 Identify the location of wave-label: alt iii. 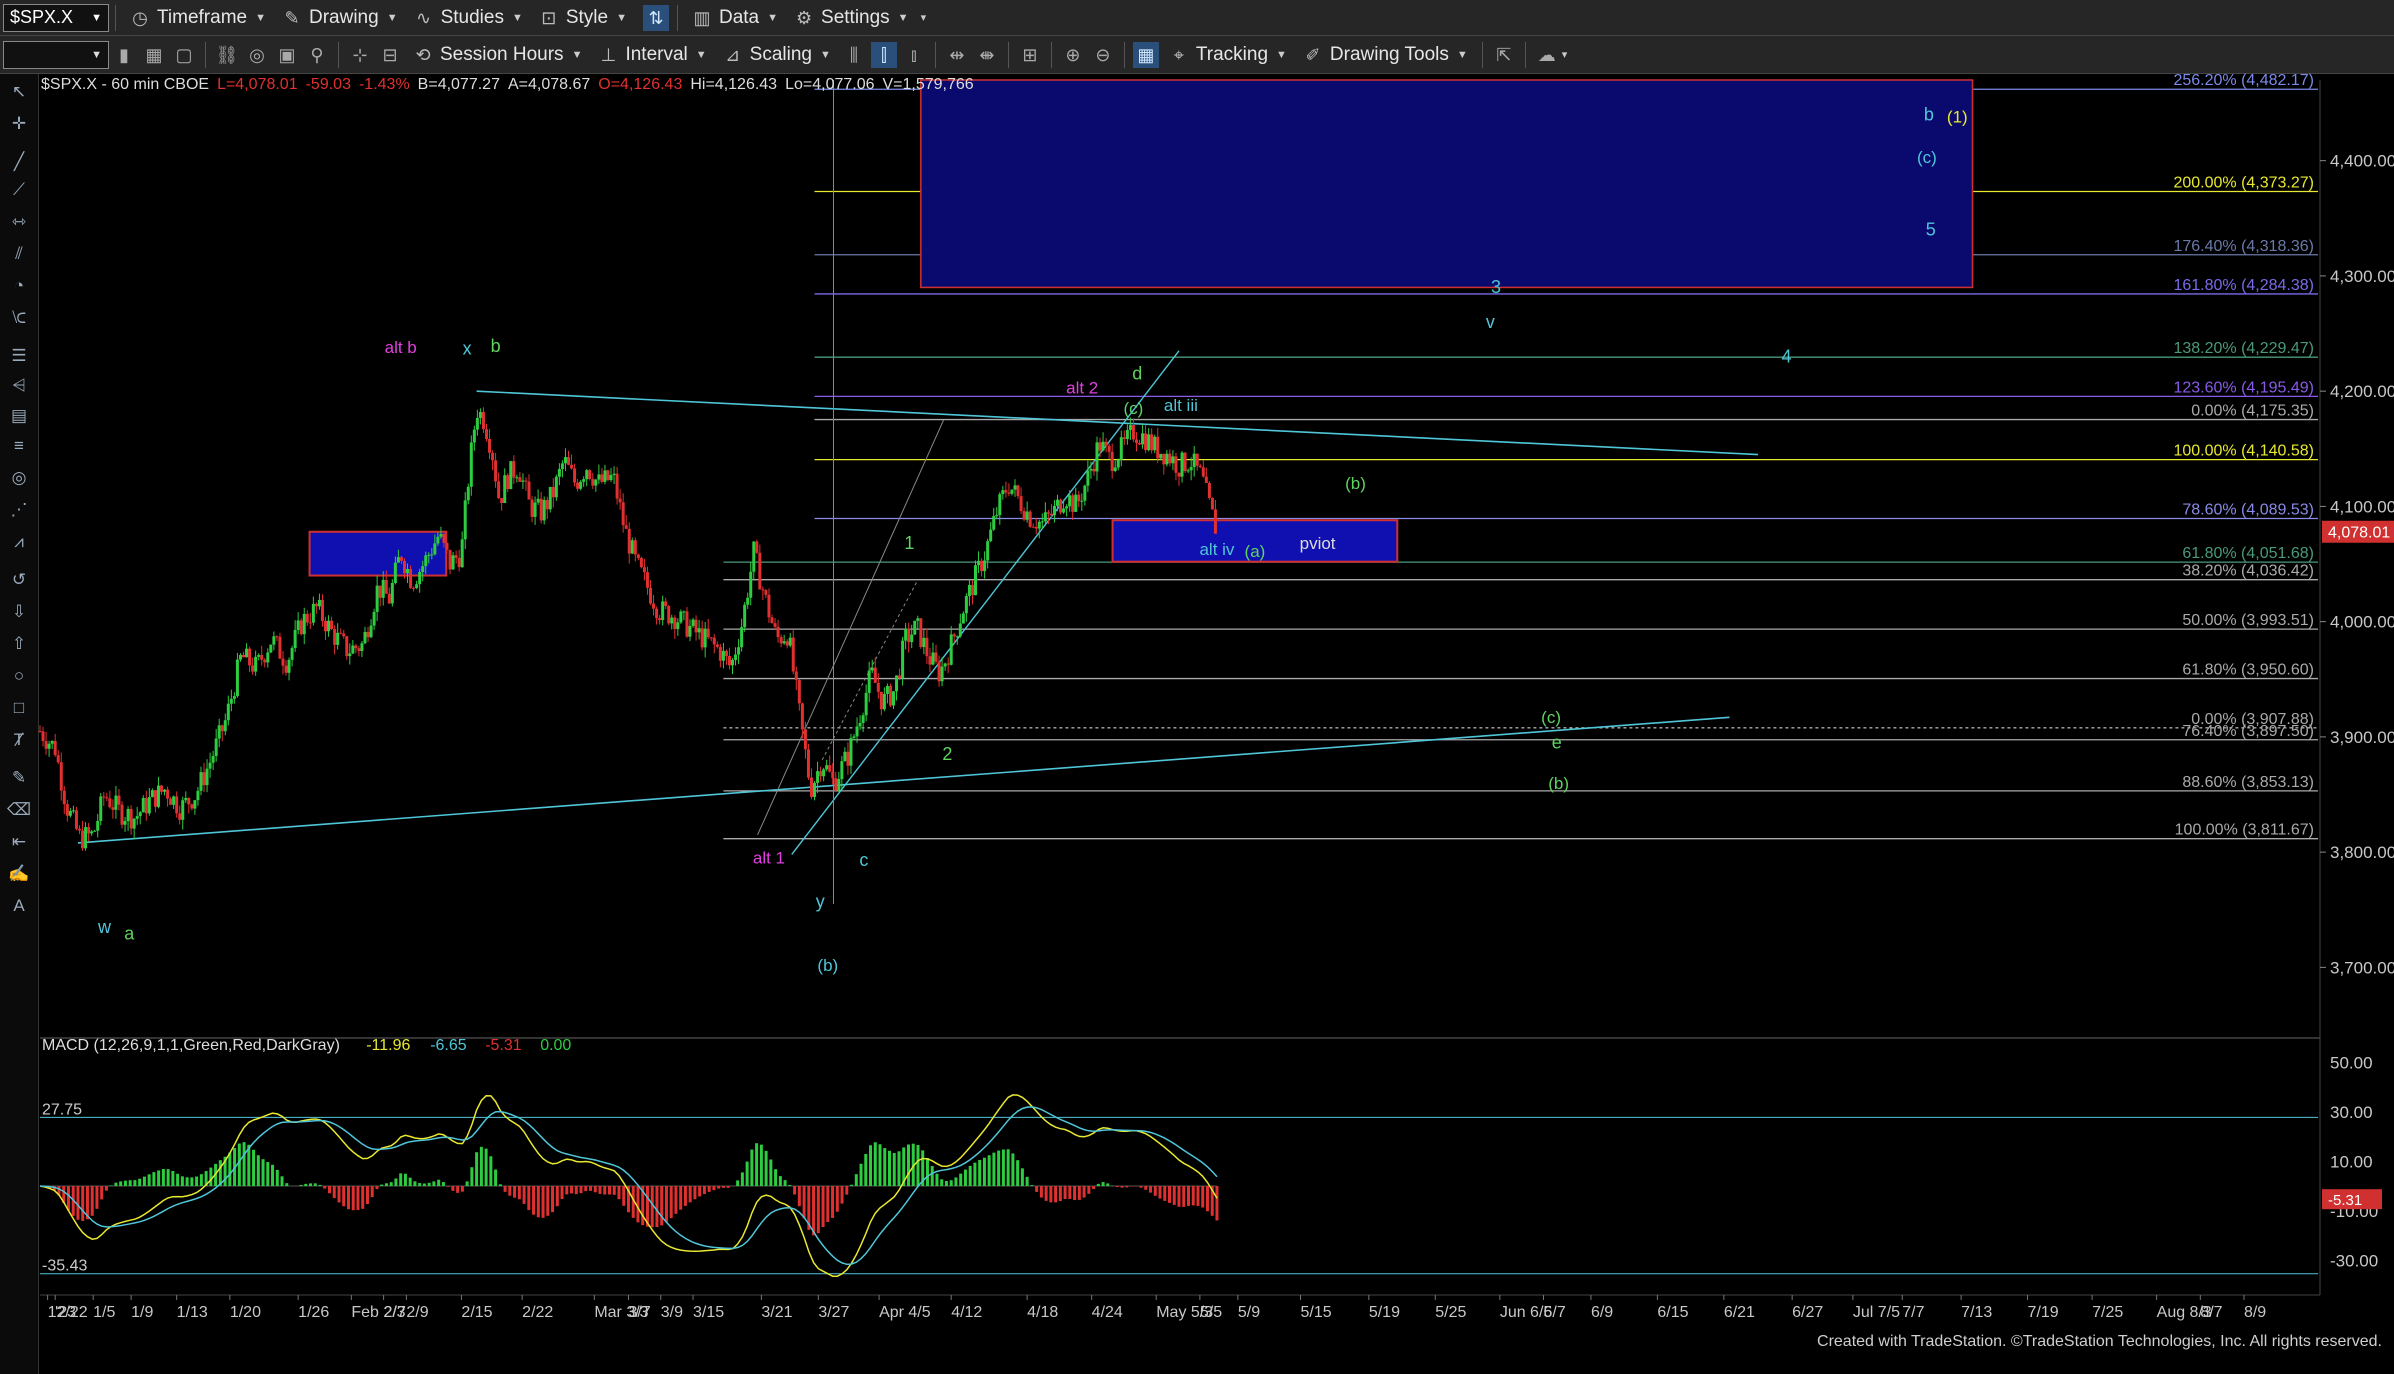
(1181, 405).